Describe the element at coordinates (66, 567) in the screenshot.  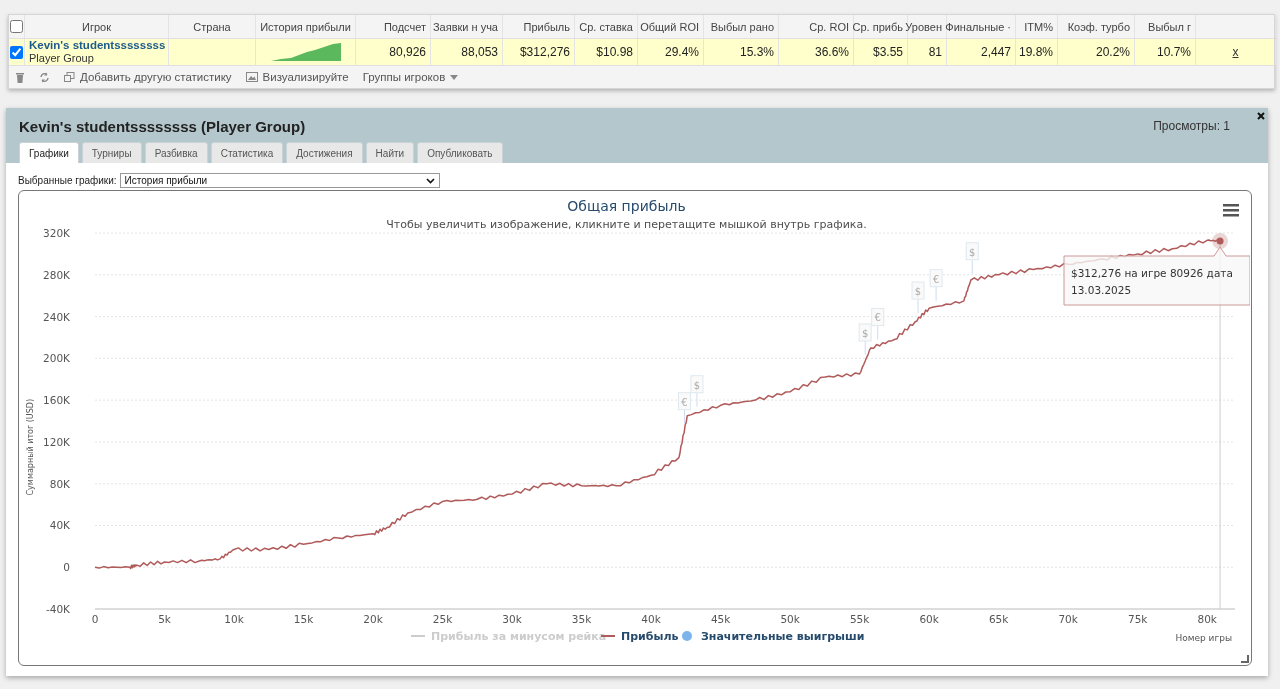
I see `y-tick-label: 0` at that location.